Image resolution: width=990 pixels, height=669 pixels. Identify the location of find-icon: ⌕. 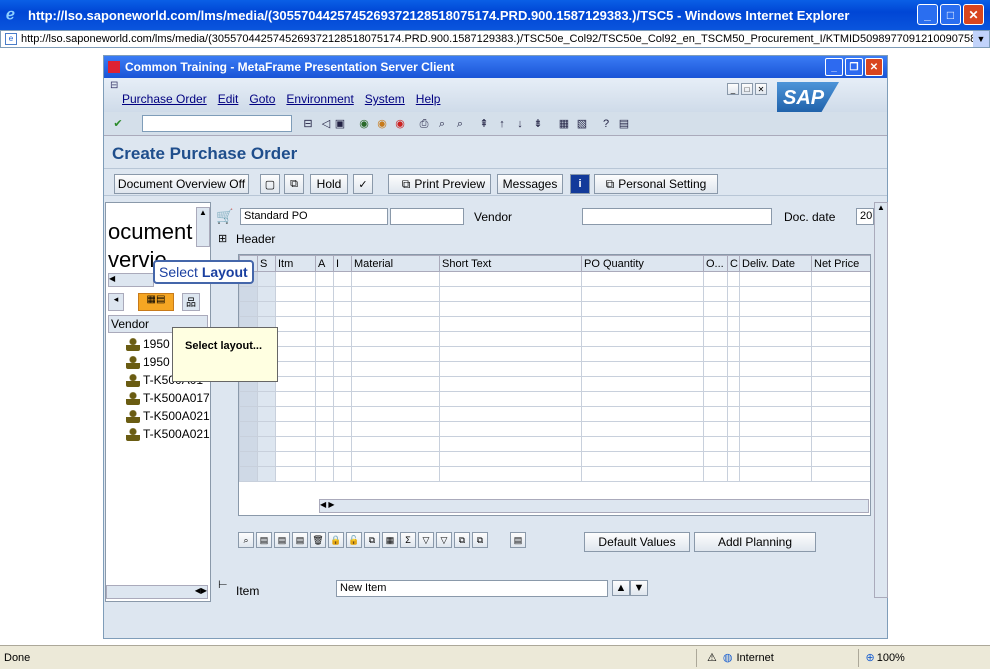
(442, 124).